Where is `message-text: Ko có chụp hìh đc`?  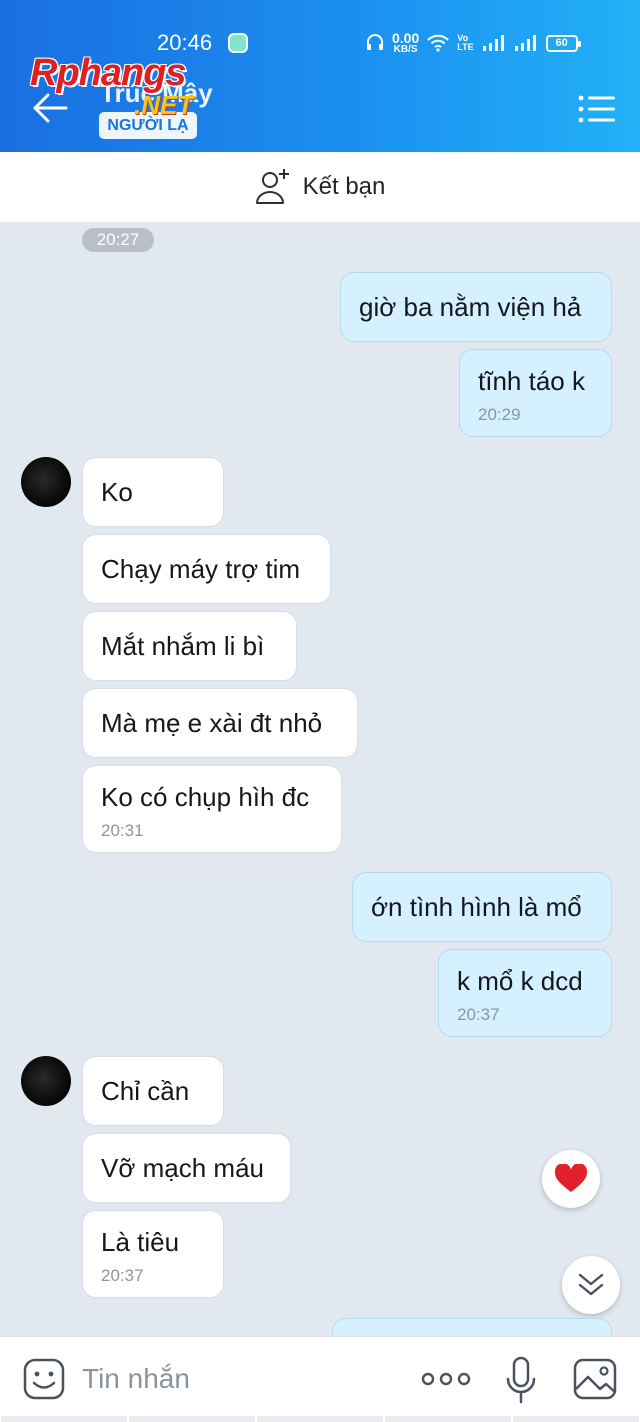
message-text: Ko có chụp hìh đc is located at coordinates (205, 797).